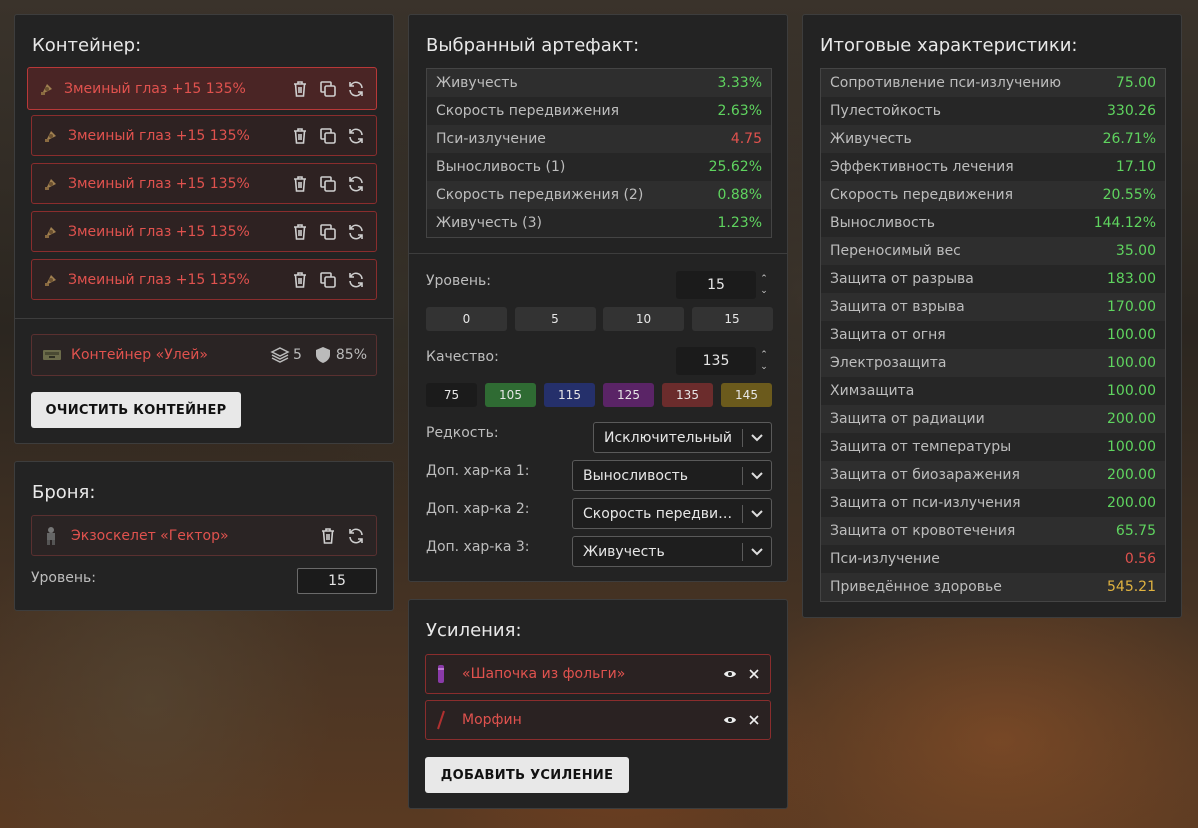  What do you see at coordinates (1131, 503) in the screenshot?
I see `stat-value: 200.00` at bounding box center [1131, 503].